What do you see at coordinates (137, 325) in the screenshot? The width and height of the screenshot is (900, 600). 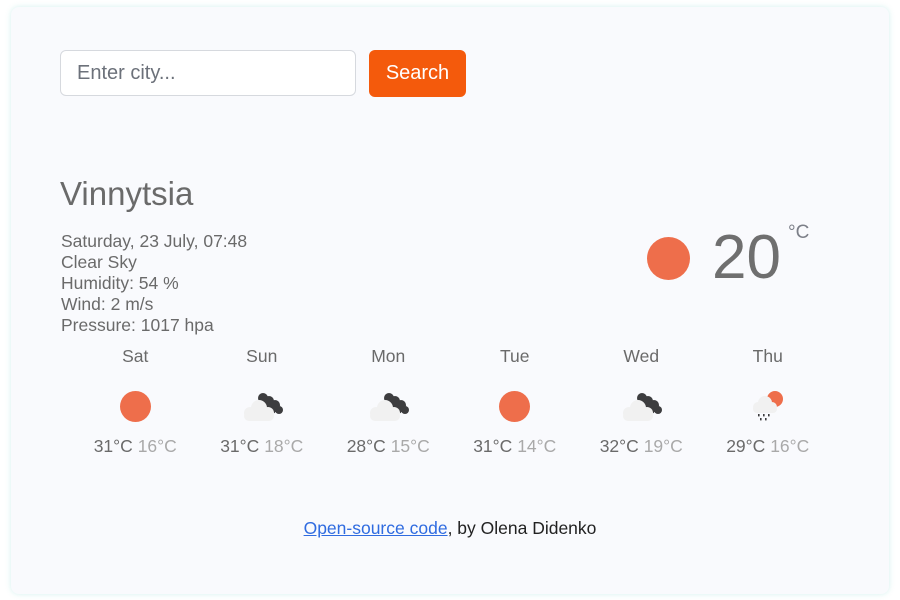 I see `current-pressure: Pressure: 1017 hpa` at bounding box center [137, 325].